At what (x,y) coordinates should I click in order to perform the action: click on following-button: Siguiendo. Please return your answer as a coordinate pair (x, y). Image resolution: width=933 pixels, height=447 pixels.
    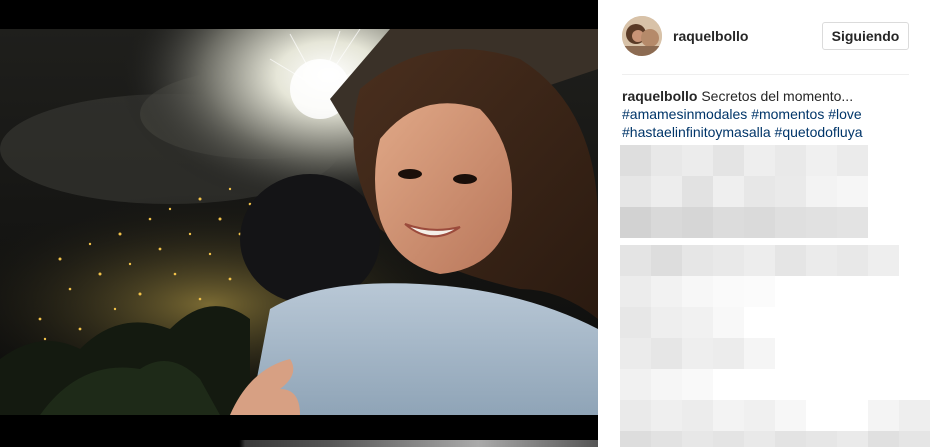
    Looking at the image, I should click on (865, 36).